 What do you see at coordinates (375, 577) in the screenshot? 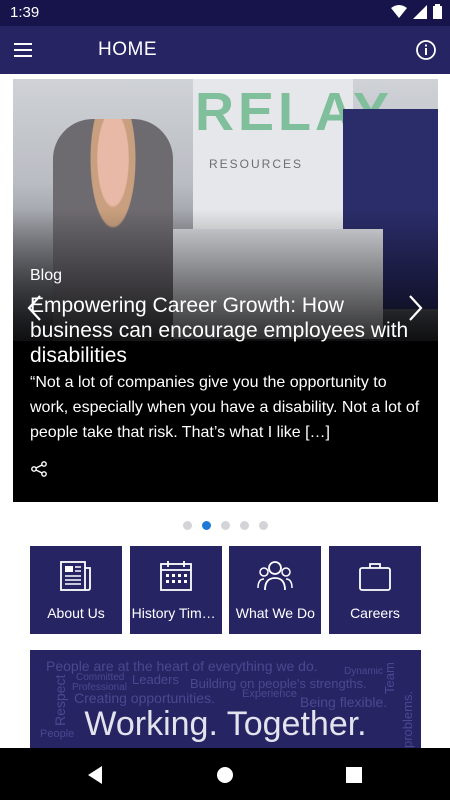
I see `briefcase-icon` at bounding box center [375, 577].